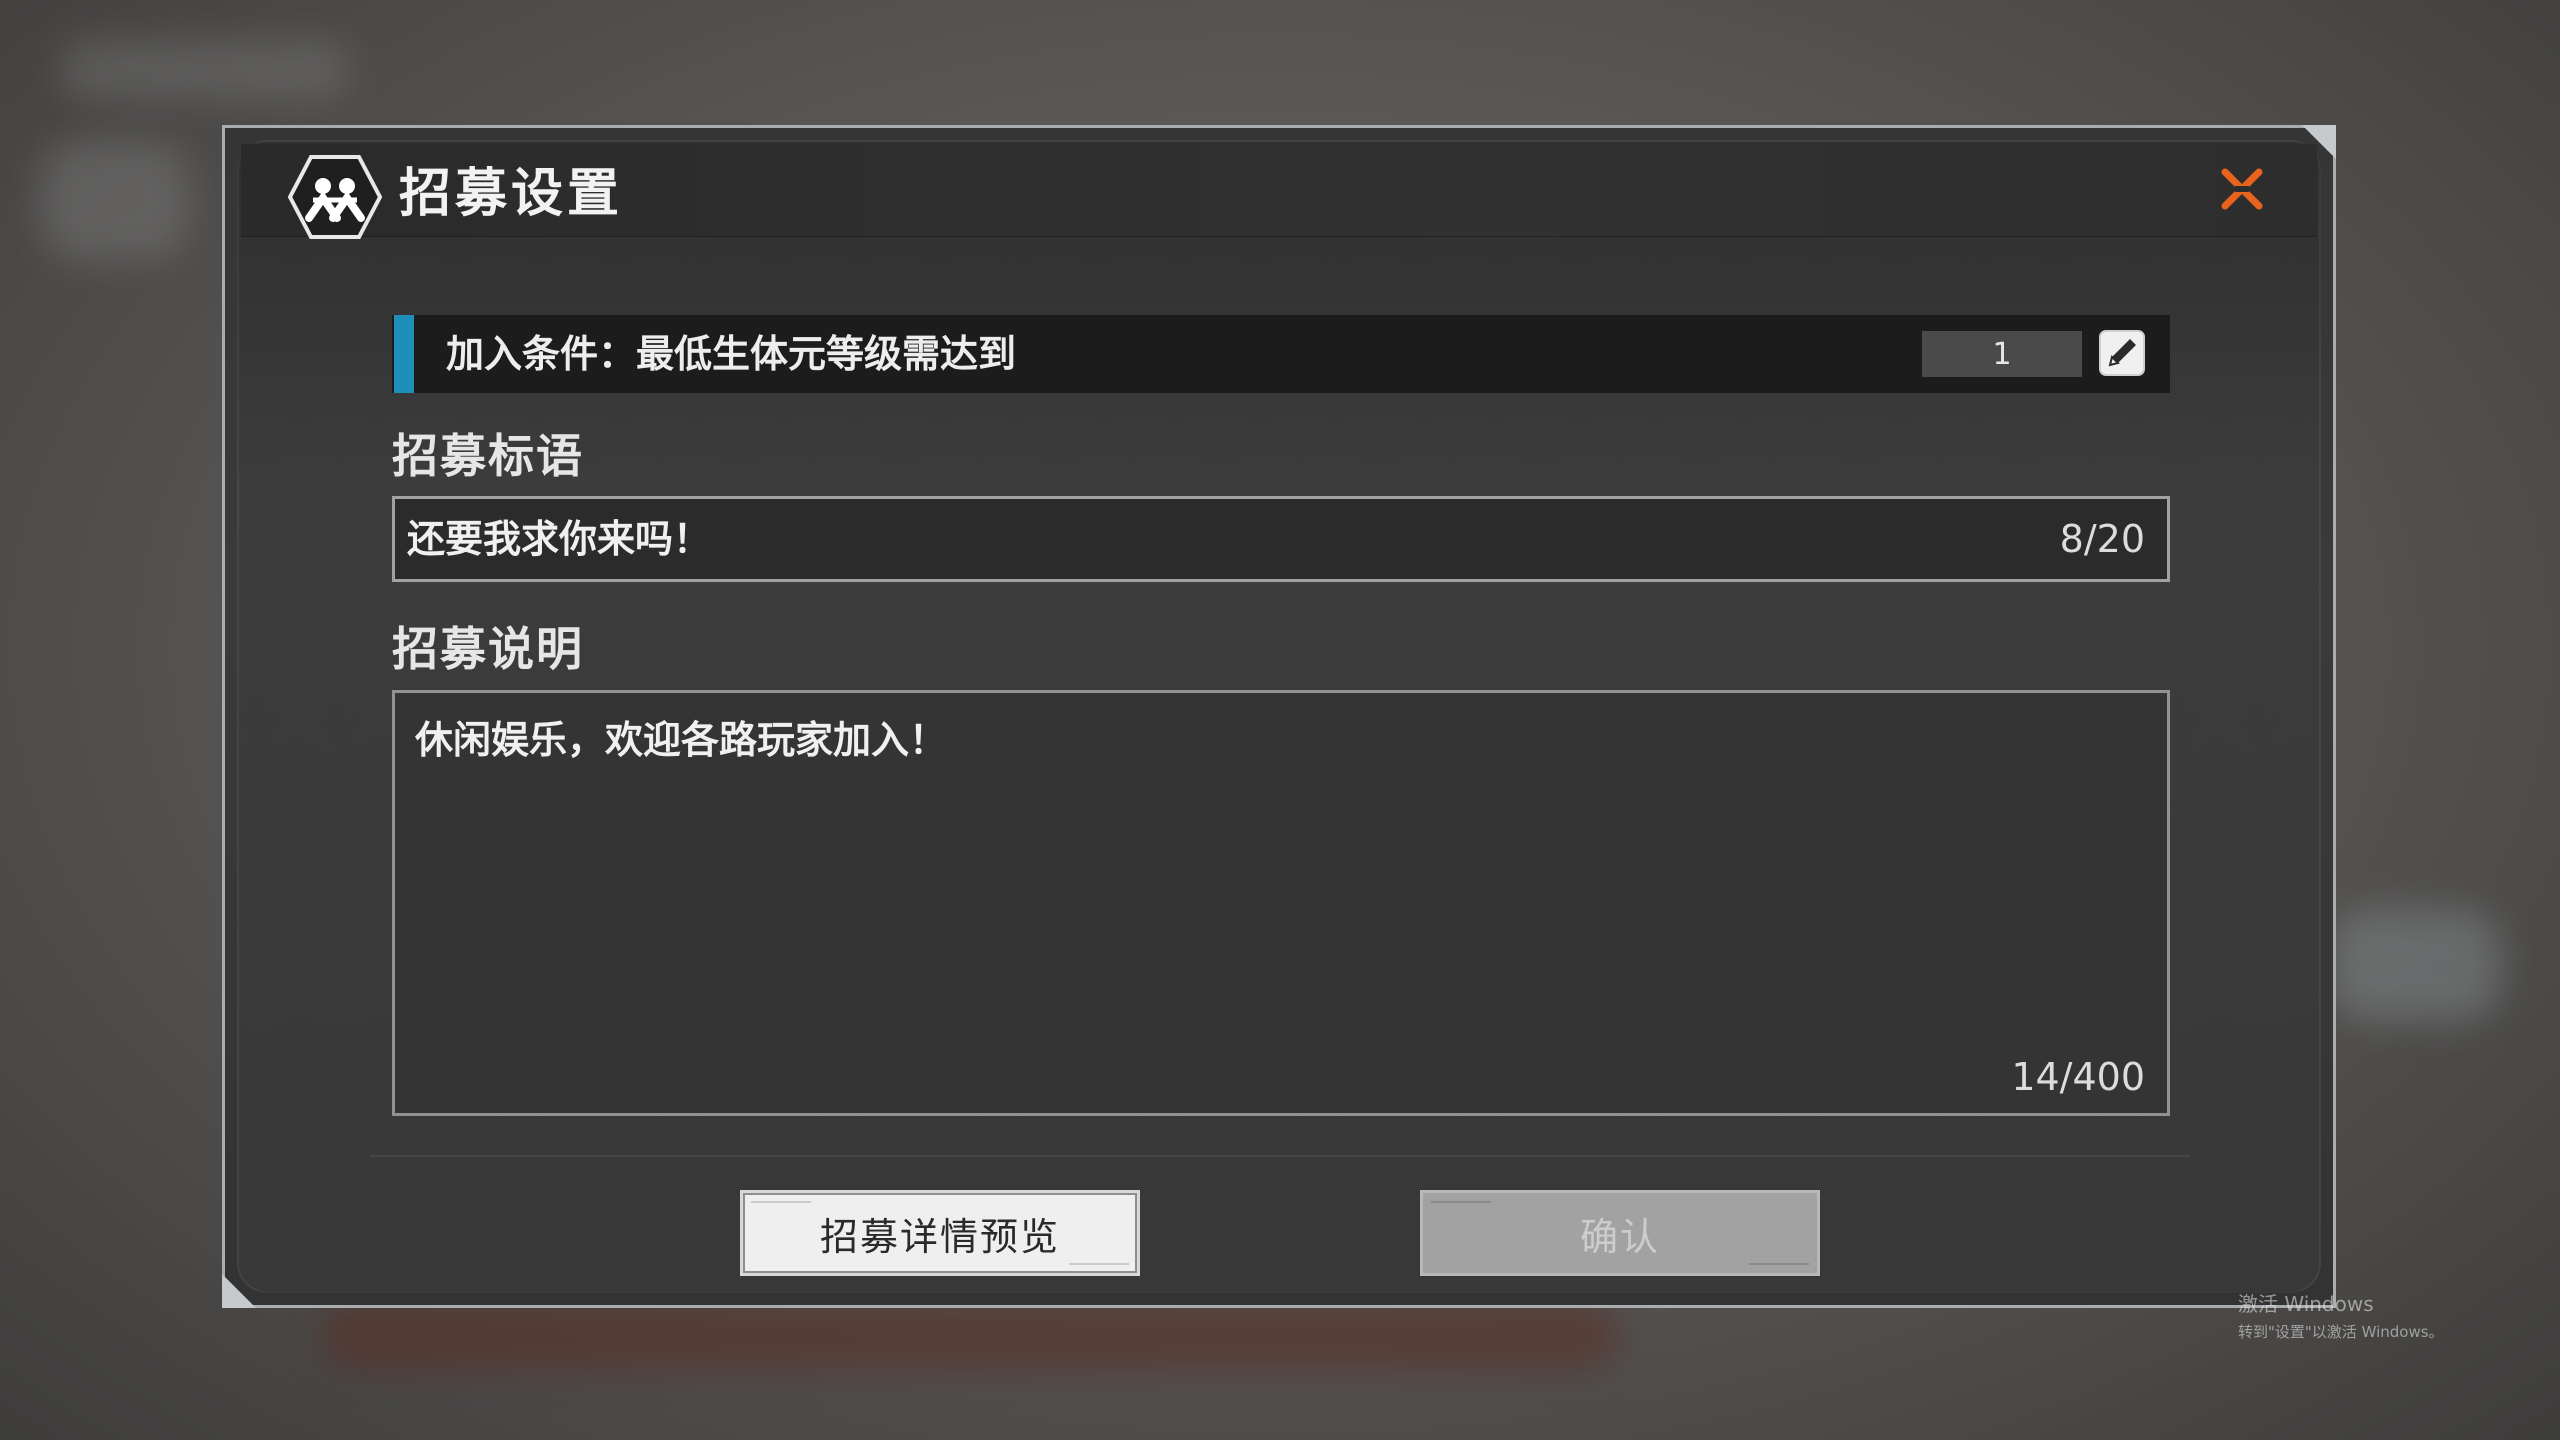  What do you see at coordinates (404, 354) in the screenshot?
I see `accent-stripe` at bounding box center [404, 354].